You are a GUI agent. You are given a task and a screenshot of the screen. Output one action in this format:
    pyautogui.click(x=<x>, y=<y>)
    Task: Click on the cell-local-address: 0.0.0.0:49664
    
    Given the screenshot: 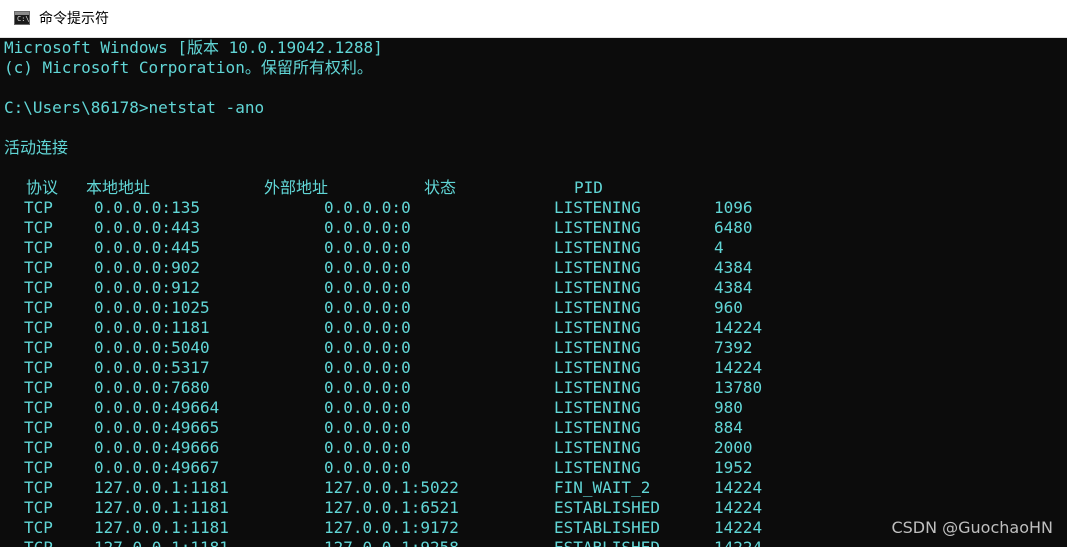 What is the action you would take?
    pyautogui.click(x=157, y=407)
    